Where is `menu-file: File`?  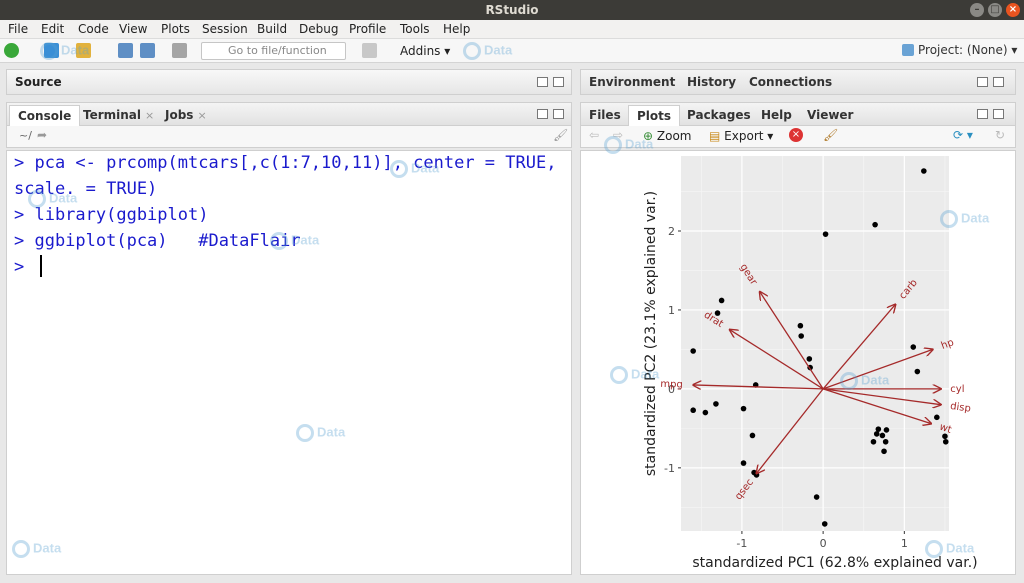
menu-file: File is located at coordinates (18, 29).